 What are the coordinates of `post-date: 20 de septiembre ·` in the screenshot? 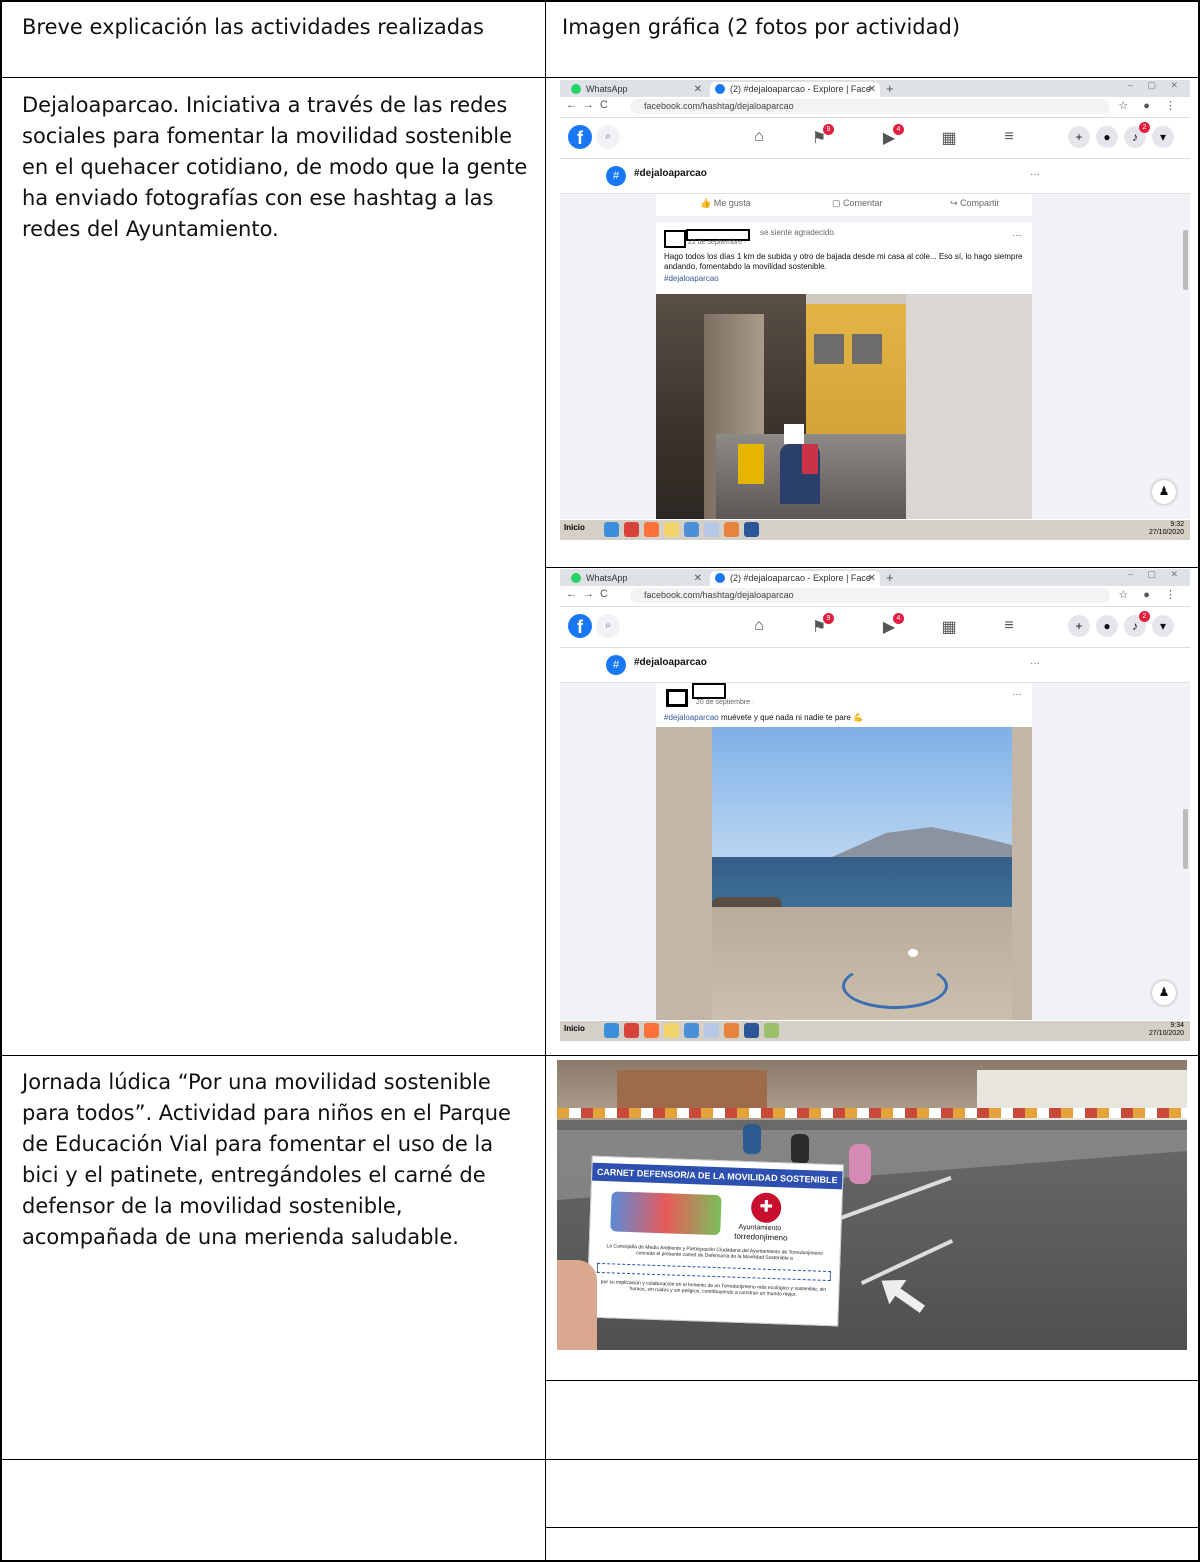 It's located at (725, 702).